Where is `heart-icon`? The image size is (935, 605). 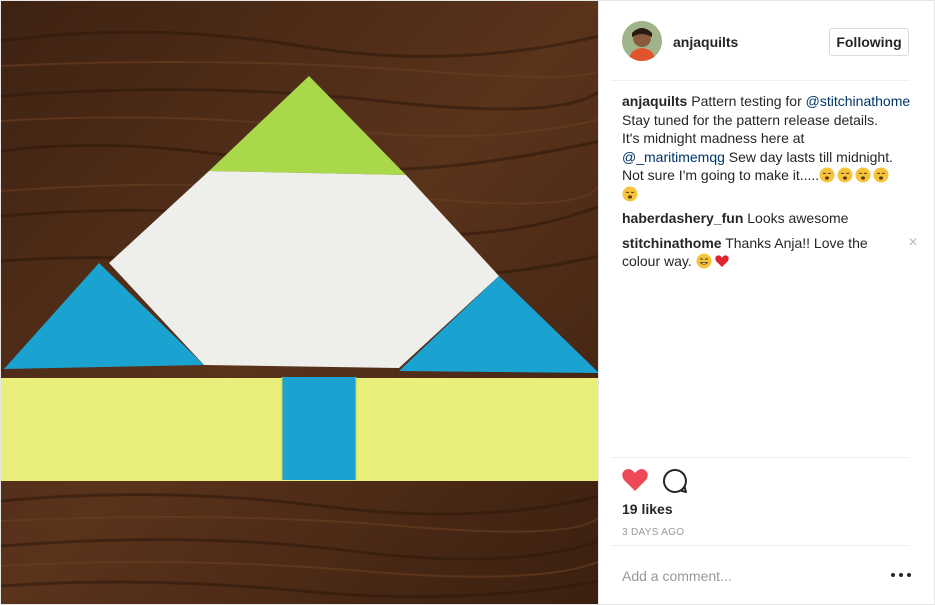
heart-icon is located at coordinates (635, 480).